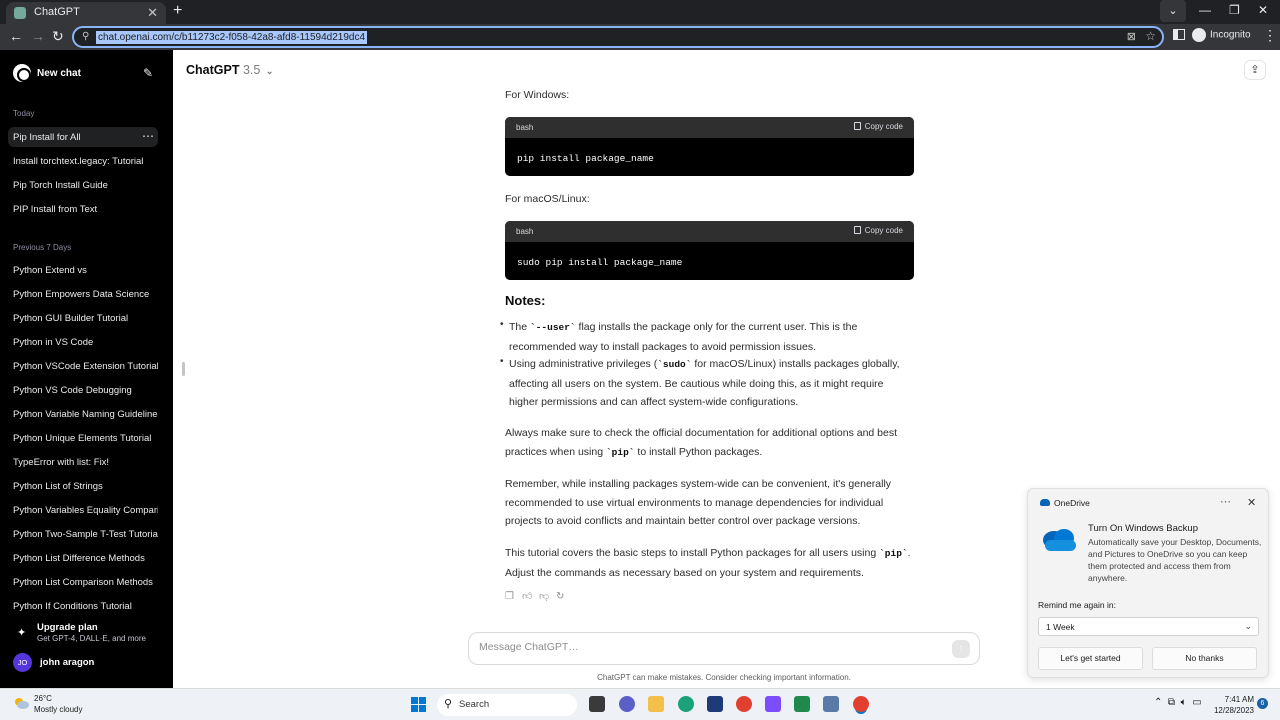 This screenshot has width=1280, height=720. I want to click on sidebar-item: Python List Comparison Methods, so click(83, 582).